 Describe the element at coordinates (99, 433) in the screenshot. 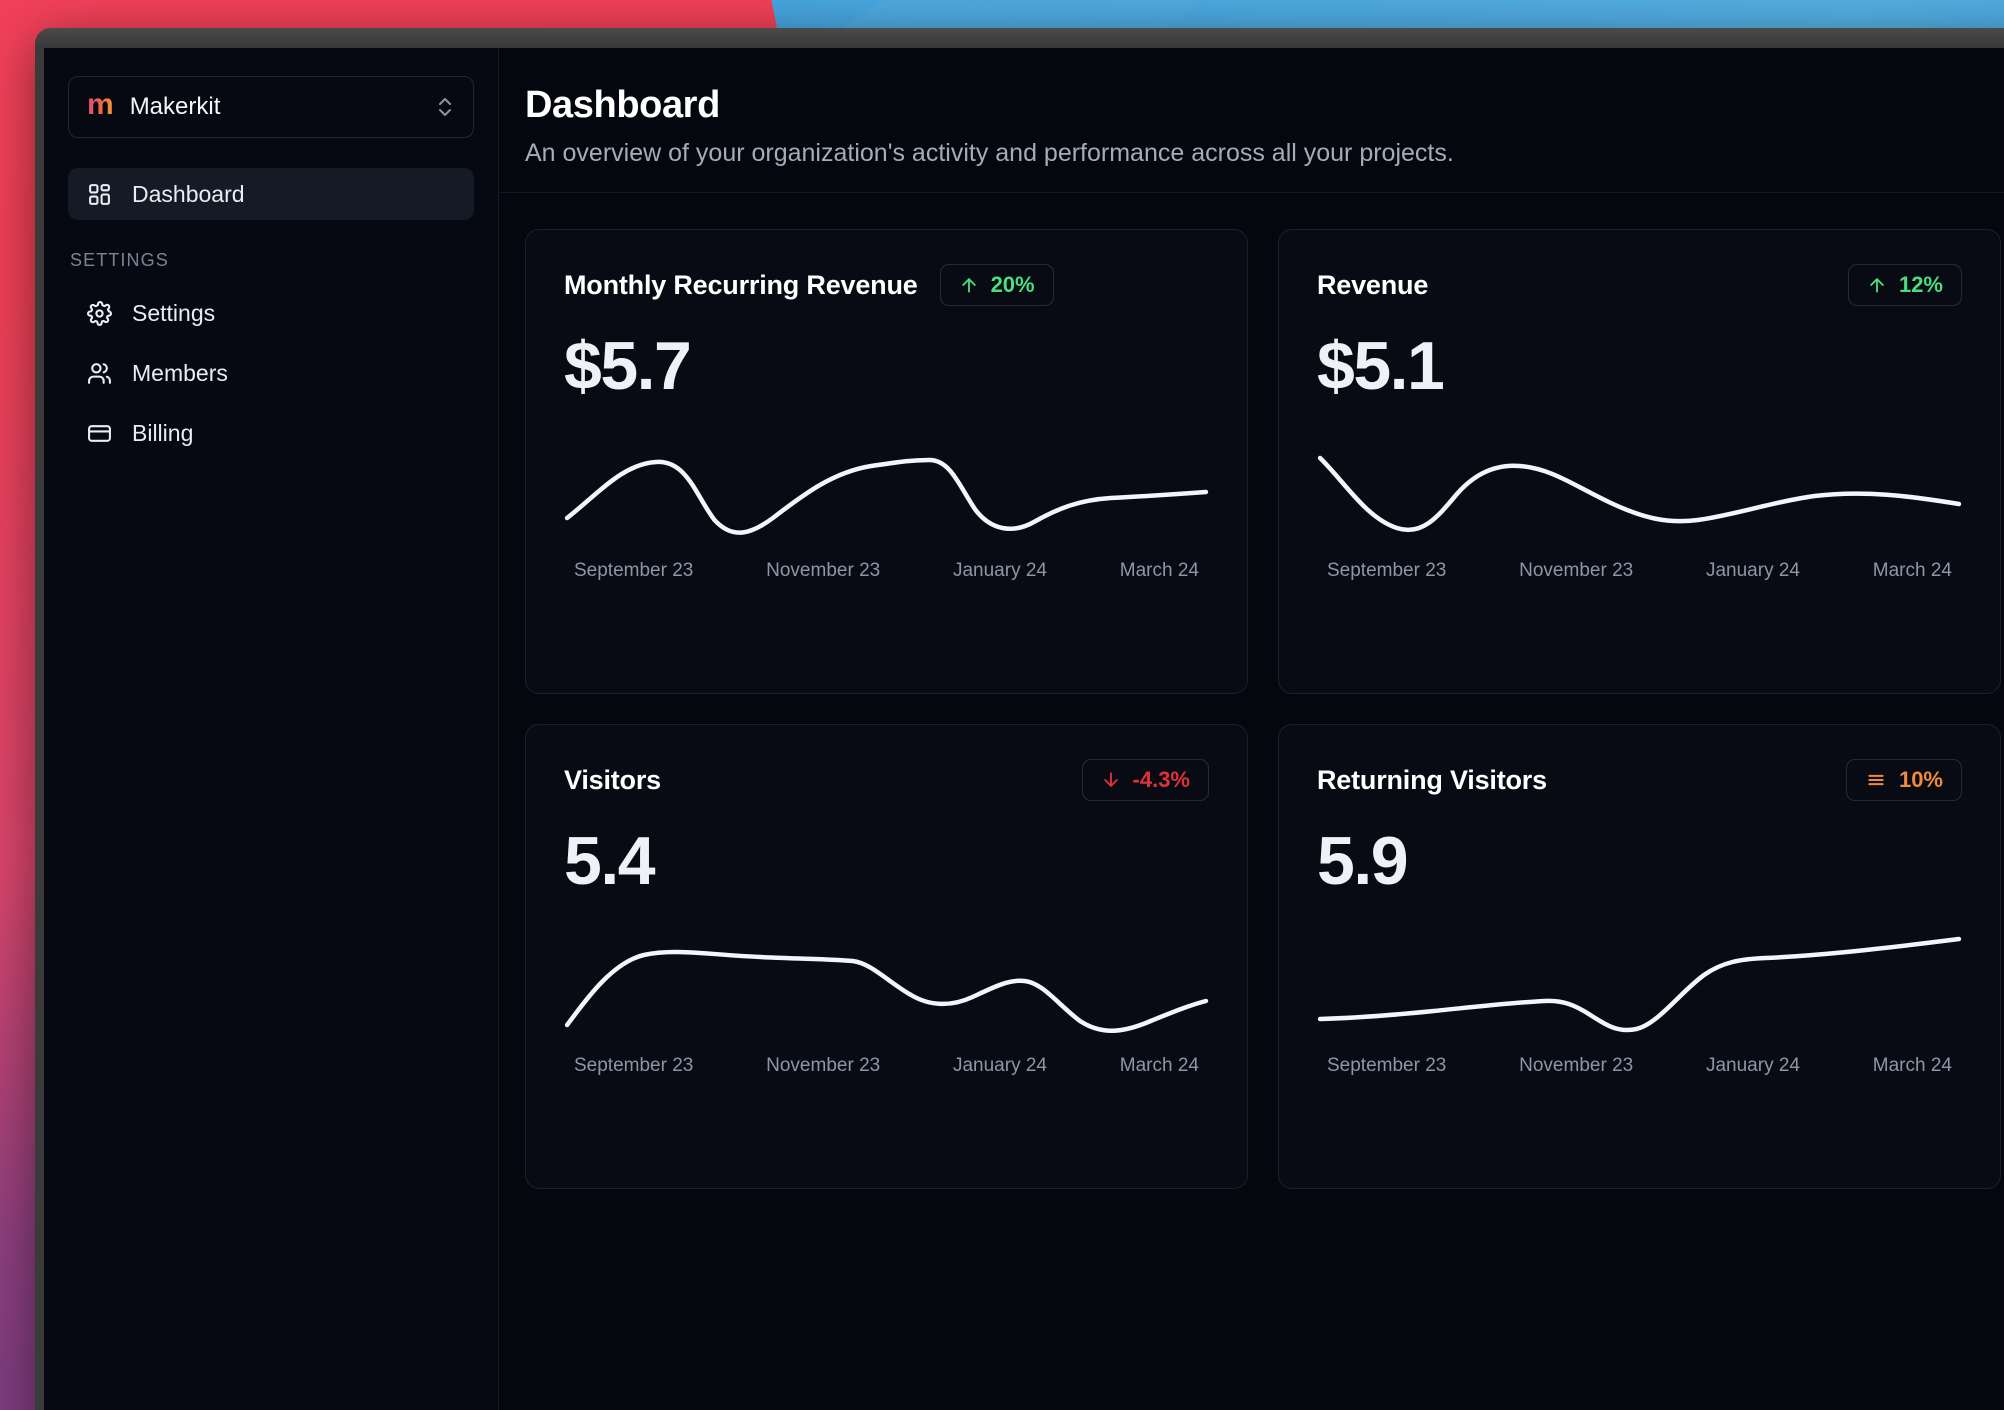

I see `credit-card-icon` at that location.